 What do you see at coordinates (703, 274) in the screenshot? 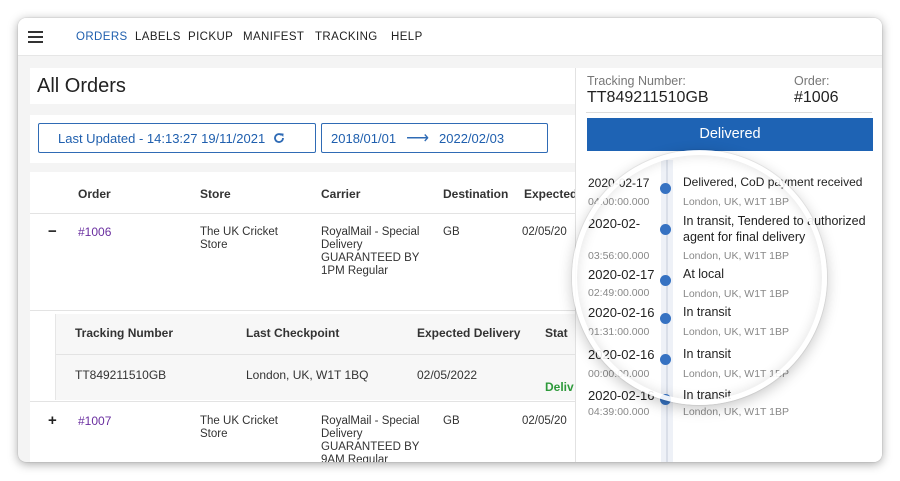
I see `event-status: At local` at bounding box center [703, 274].